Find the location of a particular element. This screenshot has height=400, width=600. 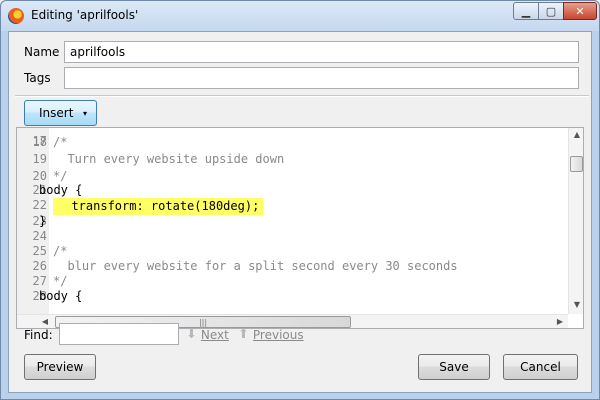

code-line: 24 is located at coordinates (293, 236).